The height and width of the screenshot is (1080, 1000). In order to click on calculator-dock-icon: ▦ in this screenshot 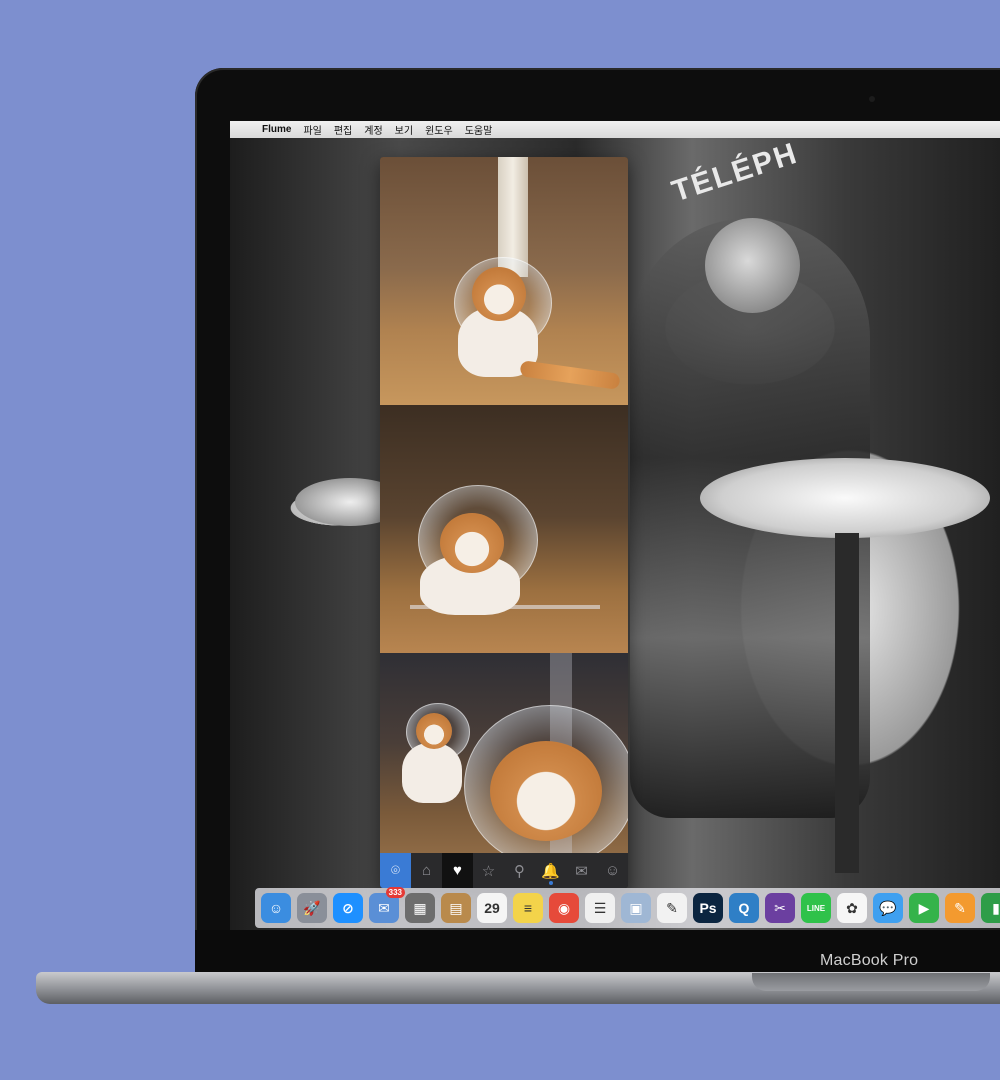, I will do `click(420, 908)`.